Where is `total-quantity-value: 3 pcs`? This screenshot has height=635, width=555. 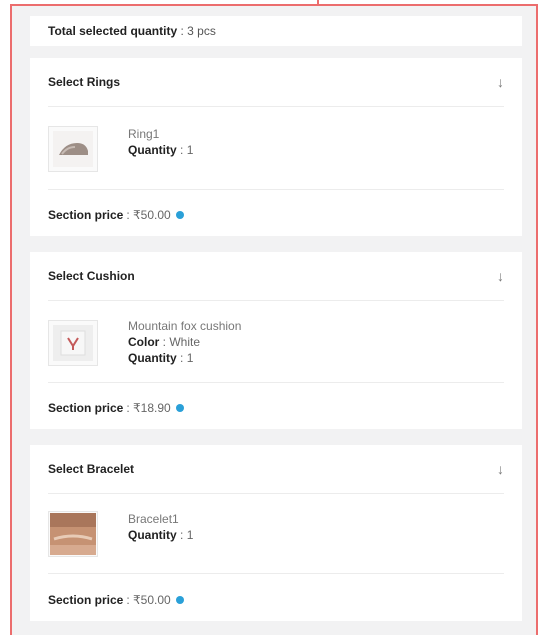
total-quantity-value: 3 pcs is located at coordinates (201, 31).